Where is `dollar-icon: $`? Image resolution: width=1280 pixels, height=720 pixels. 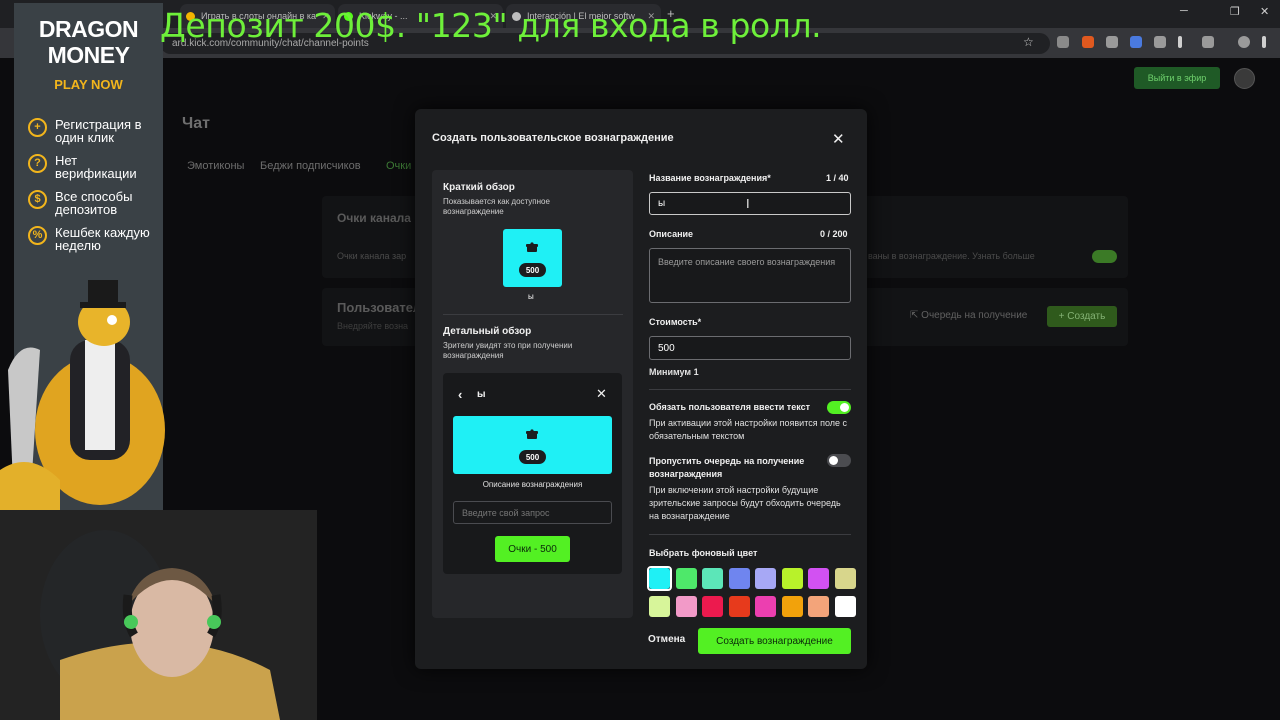 dollar-icon: $ is located at coordinates (37, 199).